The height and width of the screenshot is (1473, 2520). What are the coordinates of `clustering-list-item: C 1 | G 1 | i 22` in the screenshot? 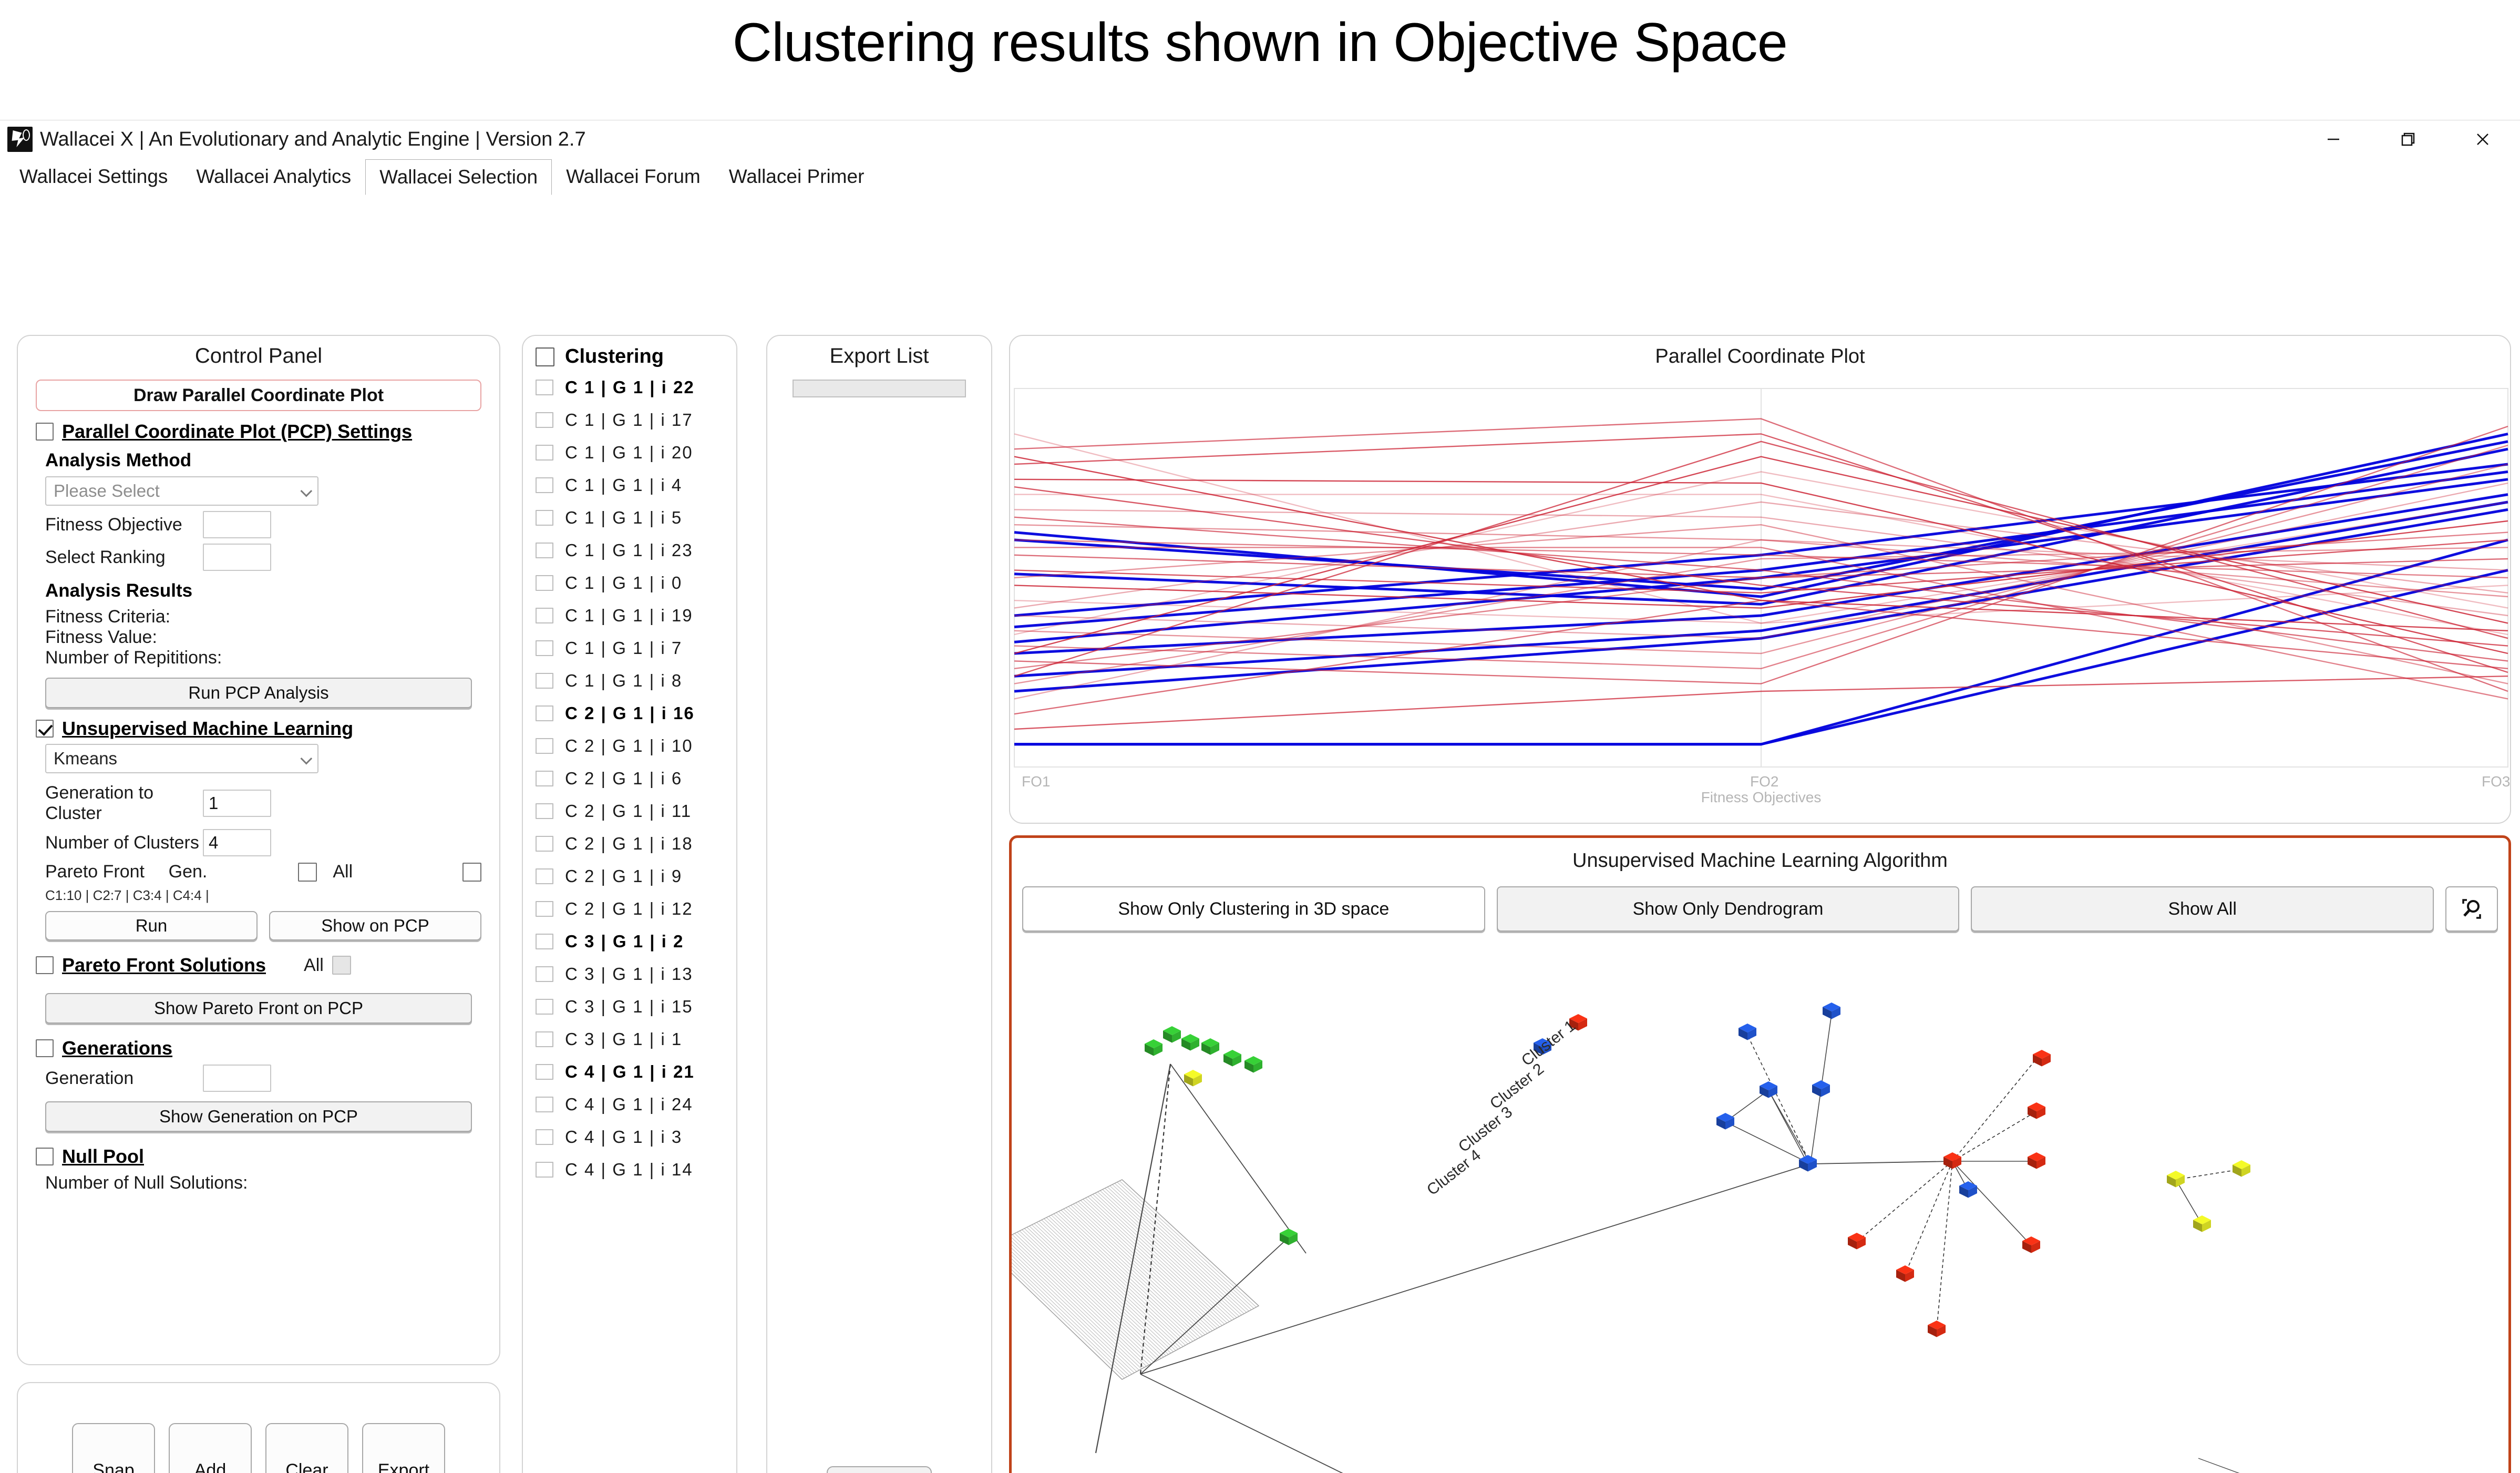 It's located at (629, 387).